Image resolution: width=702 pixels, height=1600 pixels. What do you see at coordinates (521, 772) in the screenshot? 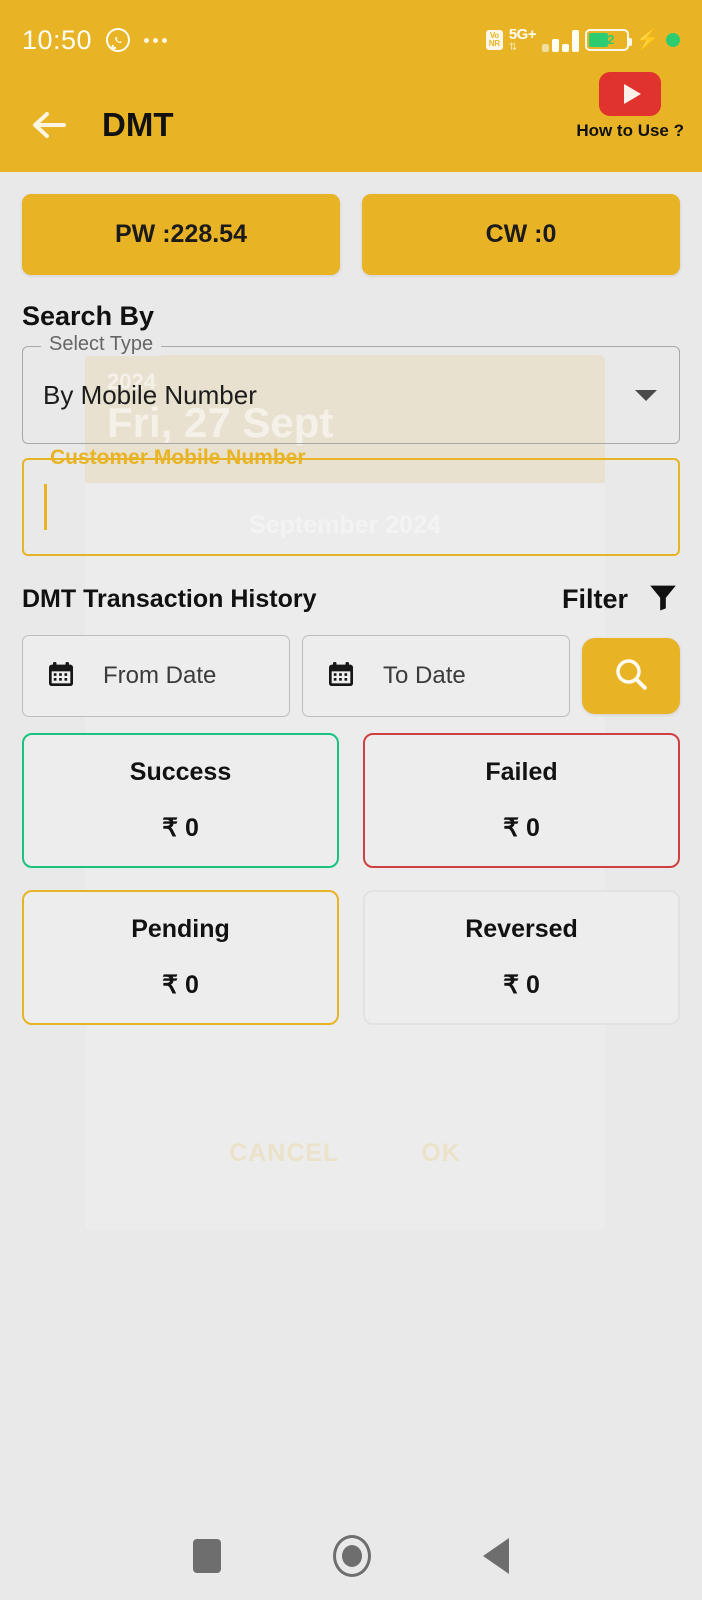
I see `failed-card-label: Failed` at bounding box center [521, 772].